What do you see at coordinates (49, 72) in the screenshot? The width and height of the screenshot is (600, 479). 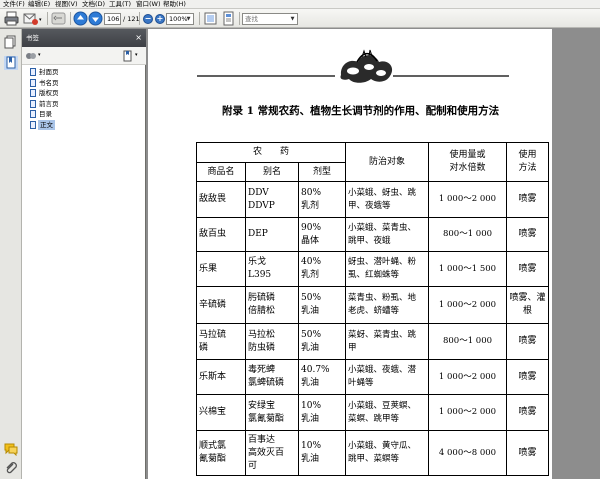 I see `bookmark-label: 封面页` at bounding box center [49, 72].